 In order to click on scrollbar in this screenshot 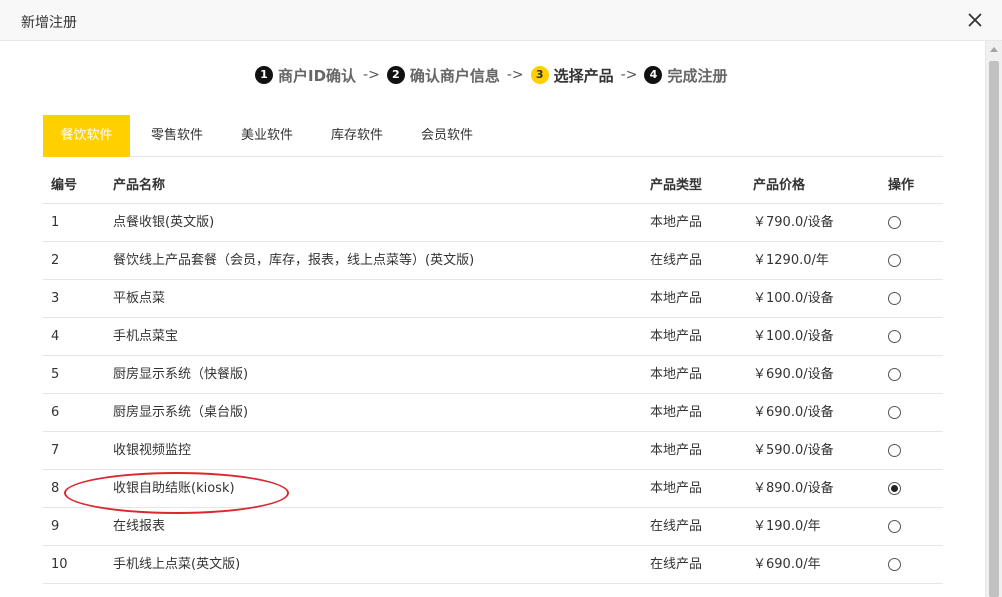, I will do `click(993, 319)`.